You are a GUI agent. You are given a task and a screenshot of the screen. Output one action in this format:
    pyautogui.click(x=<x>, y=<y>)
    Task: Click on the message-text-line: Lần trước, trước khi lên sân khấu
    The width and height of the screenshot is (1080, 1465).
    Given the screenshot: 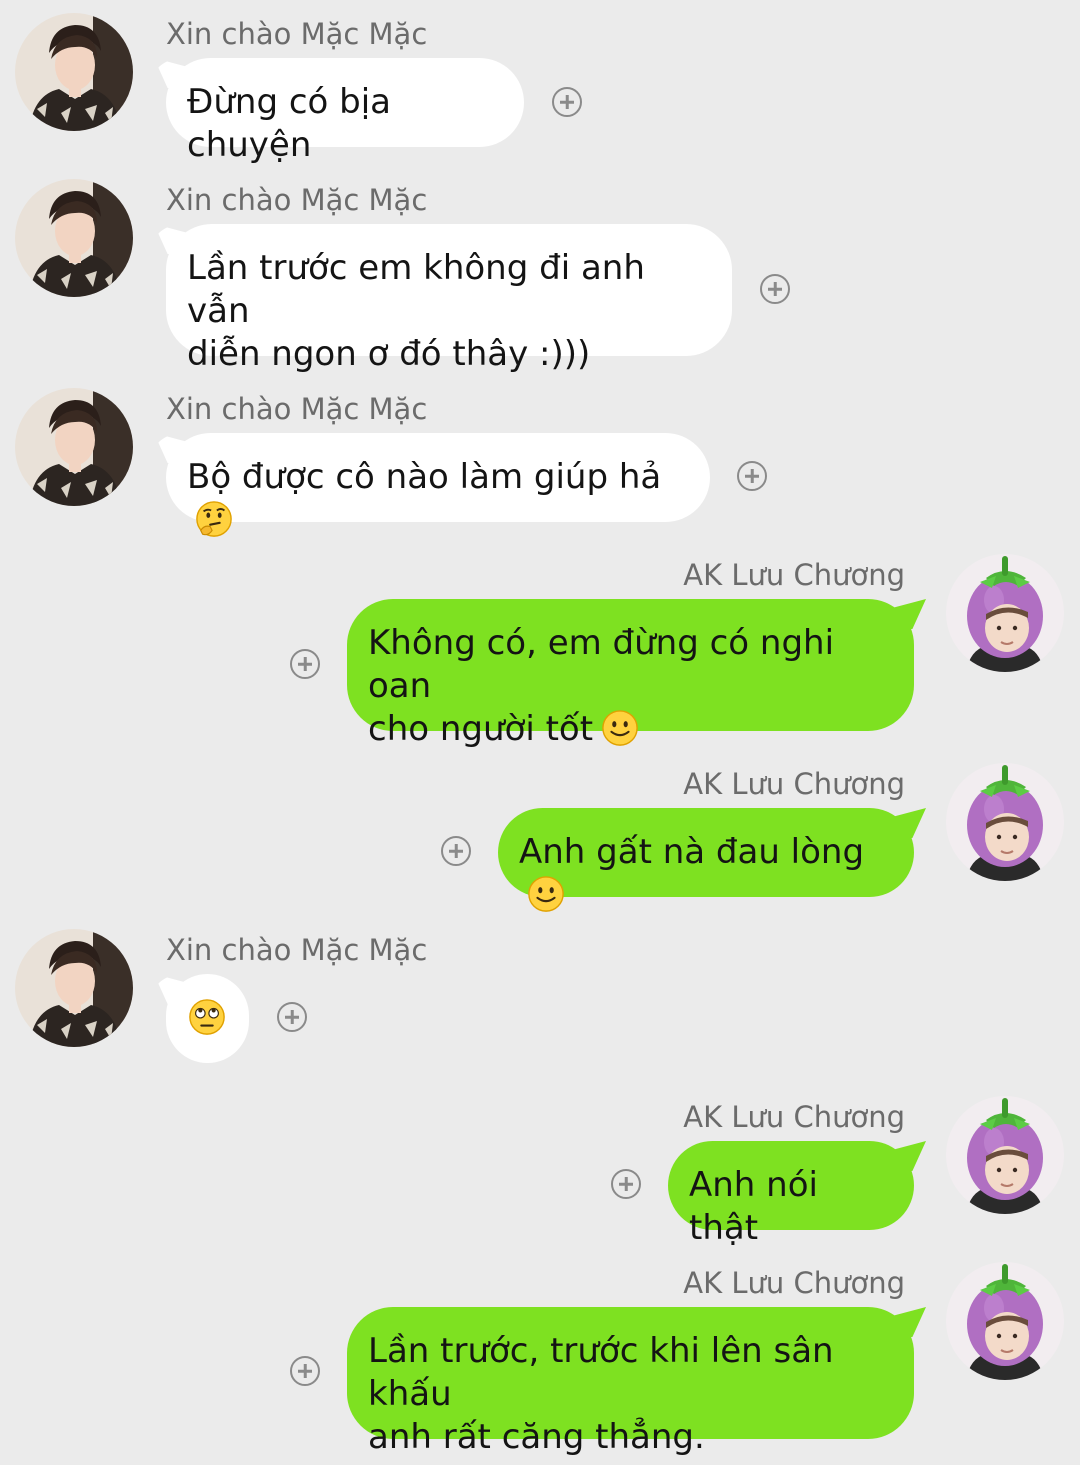 What is the action you would take?
    pyautogui.click(x=601, y=1372)
    